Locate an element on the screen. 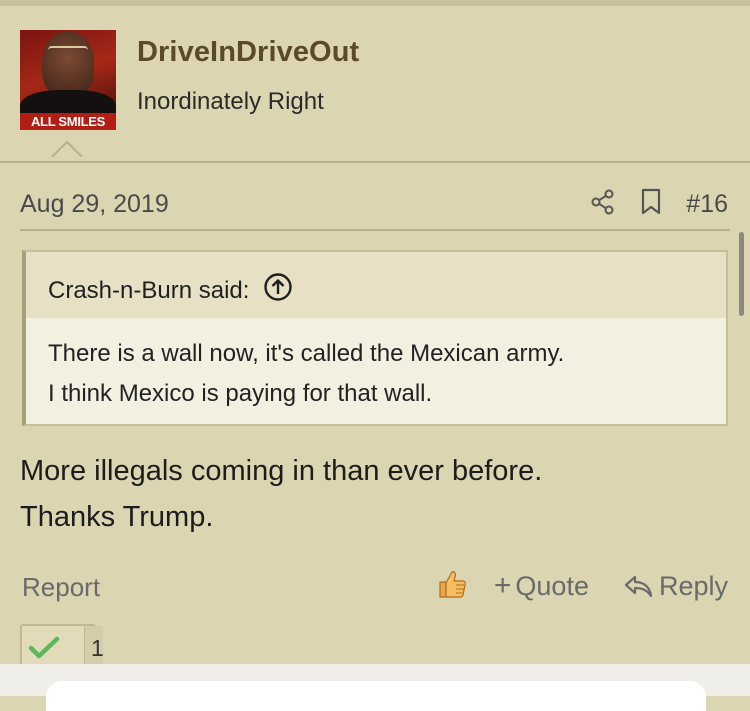 The height and width of the screenshot is (711, 750). avatar-face is located at coordinates (68, 65).